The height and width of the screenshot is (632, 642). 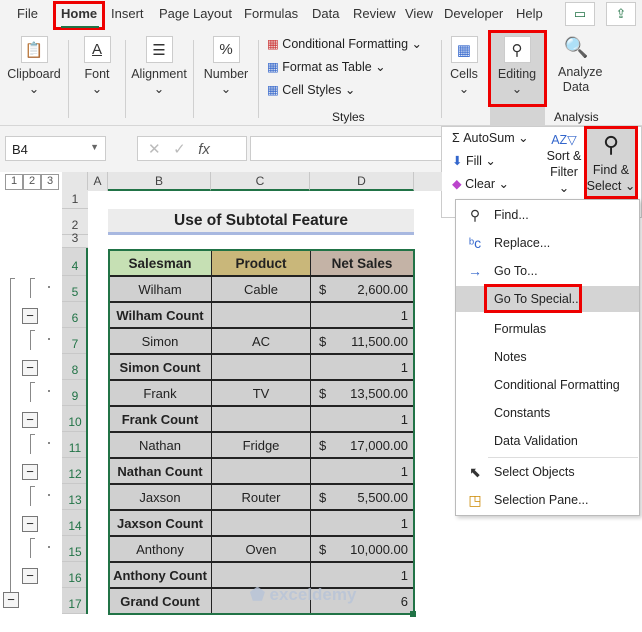 I want to click on row-header-14: 14, so click(x=75, y=523).